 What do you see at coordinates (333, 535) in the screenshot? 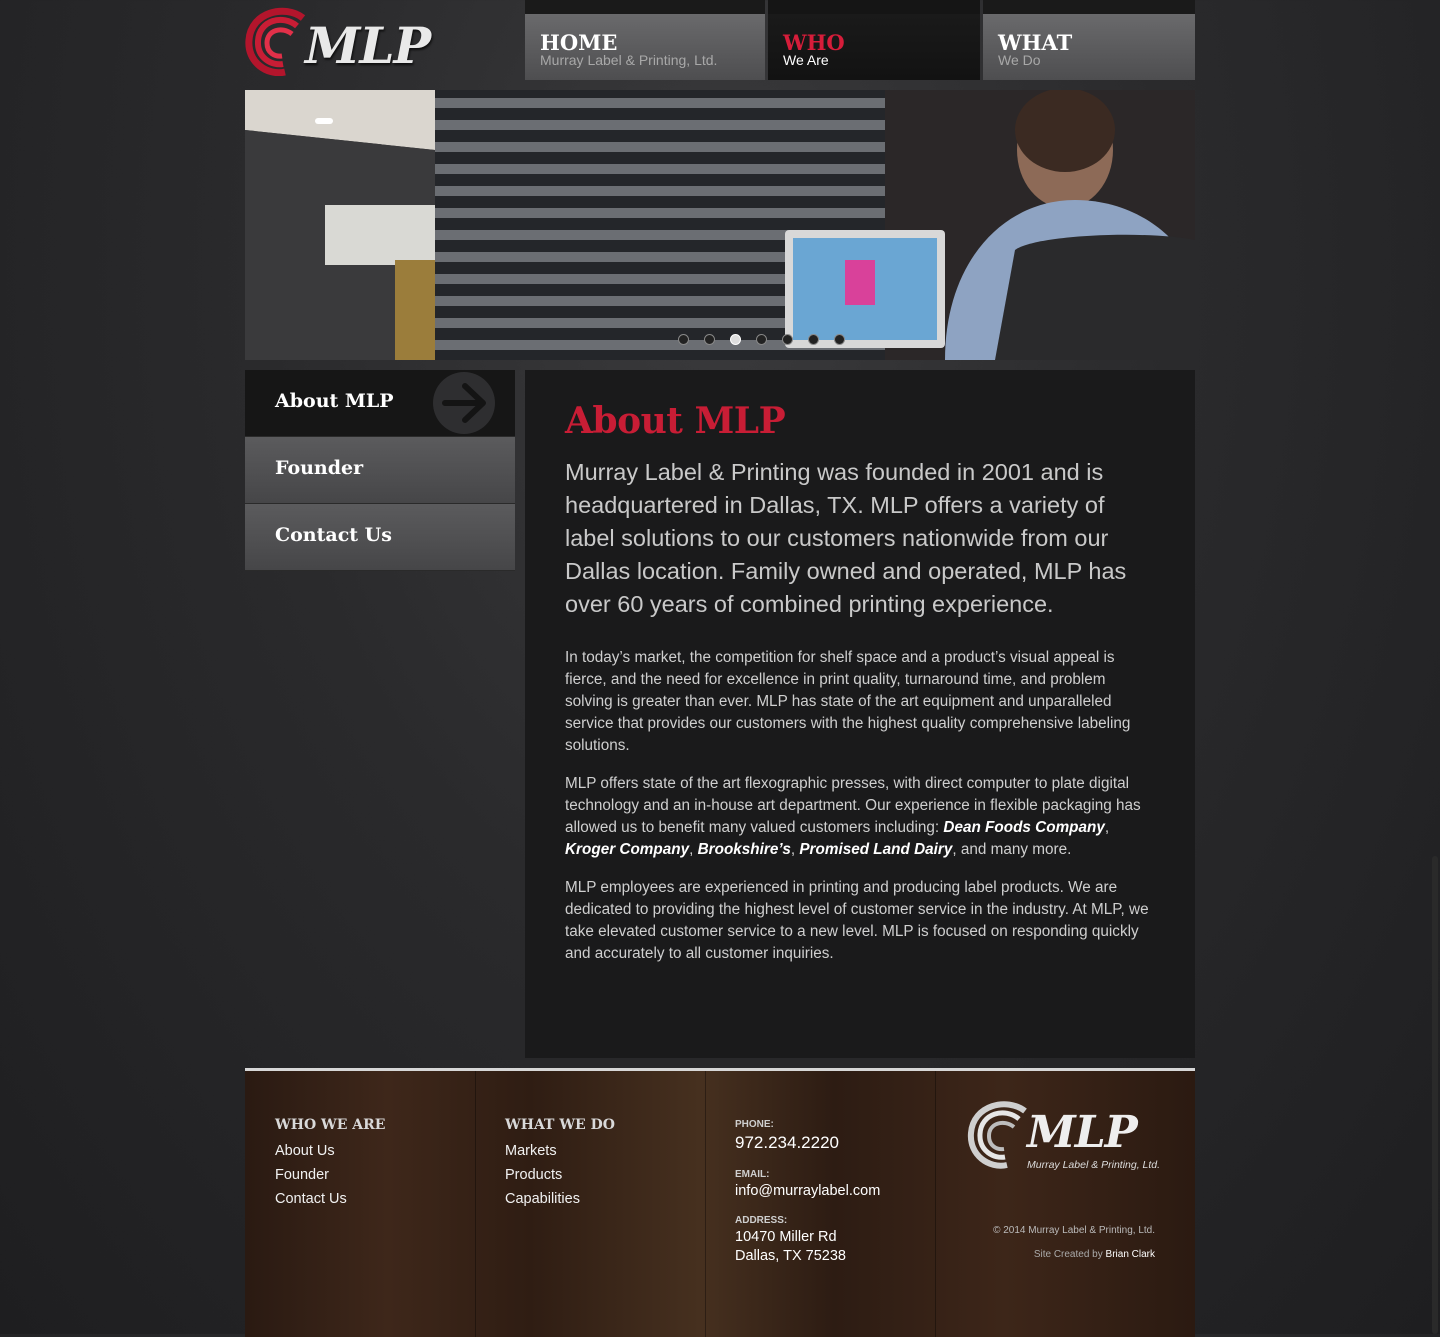
I see `sidebar-item-label: Contact Us` at bounding box center [333, 535].